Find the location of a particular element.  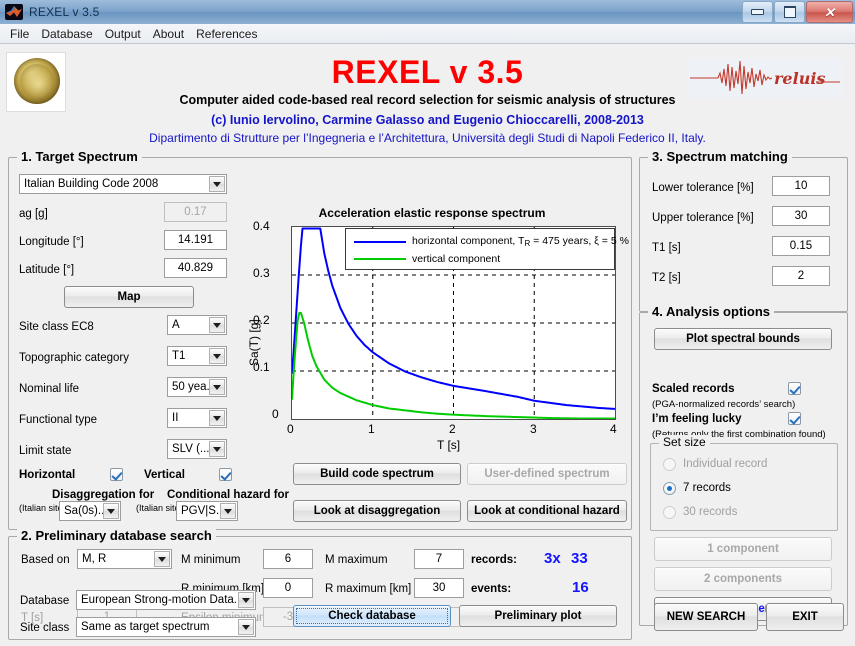

look-at-conditional-hazard-button: Look at conditional hazard is located at coordinates (547, 511).